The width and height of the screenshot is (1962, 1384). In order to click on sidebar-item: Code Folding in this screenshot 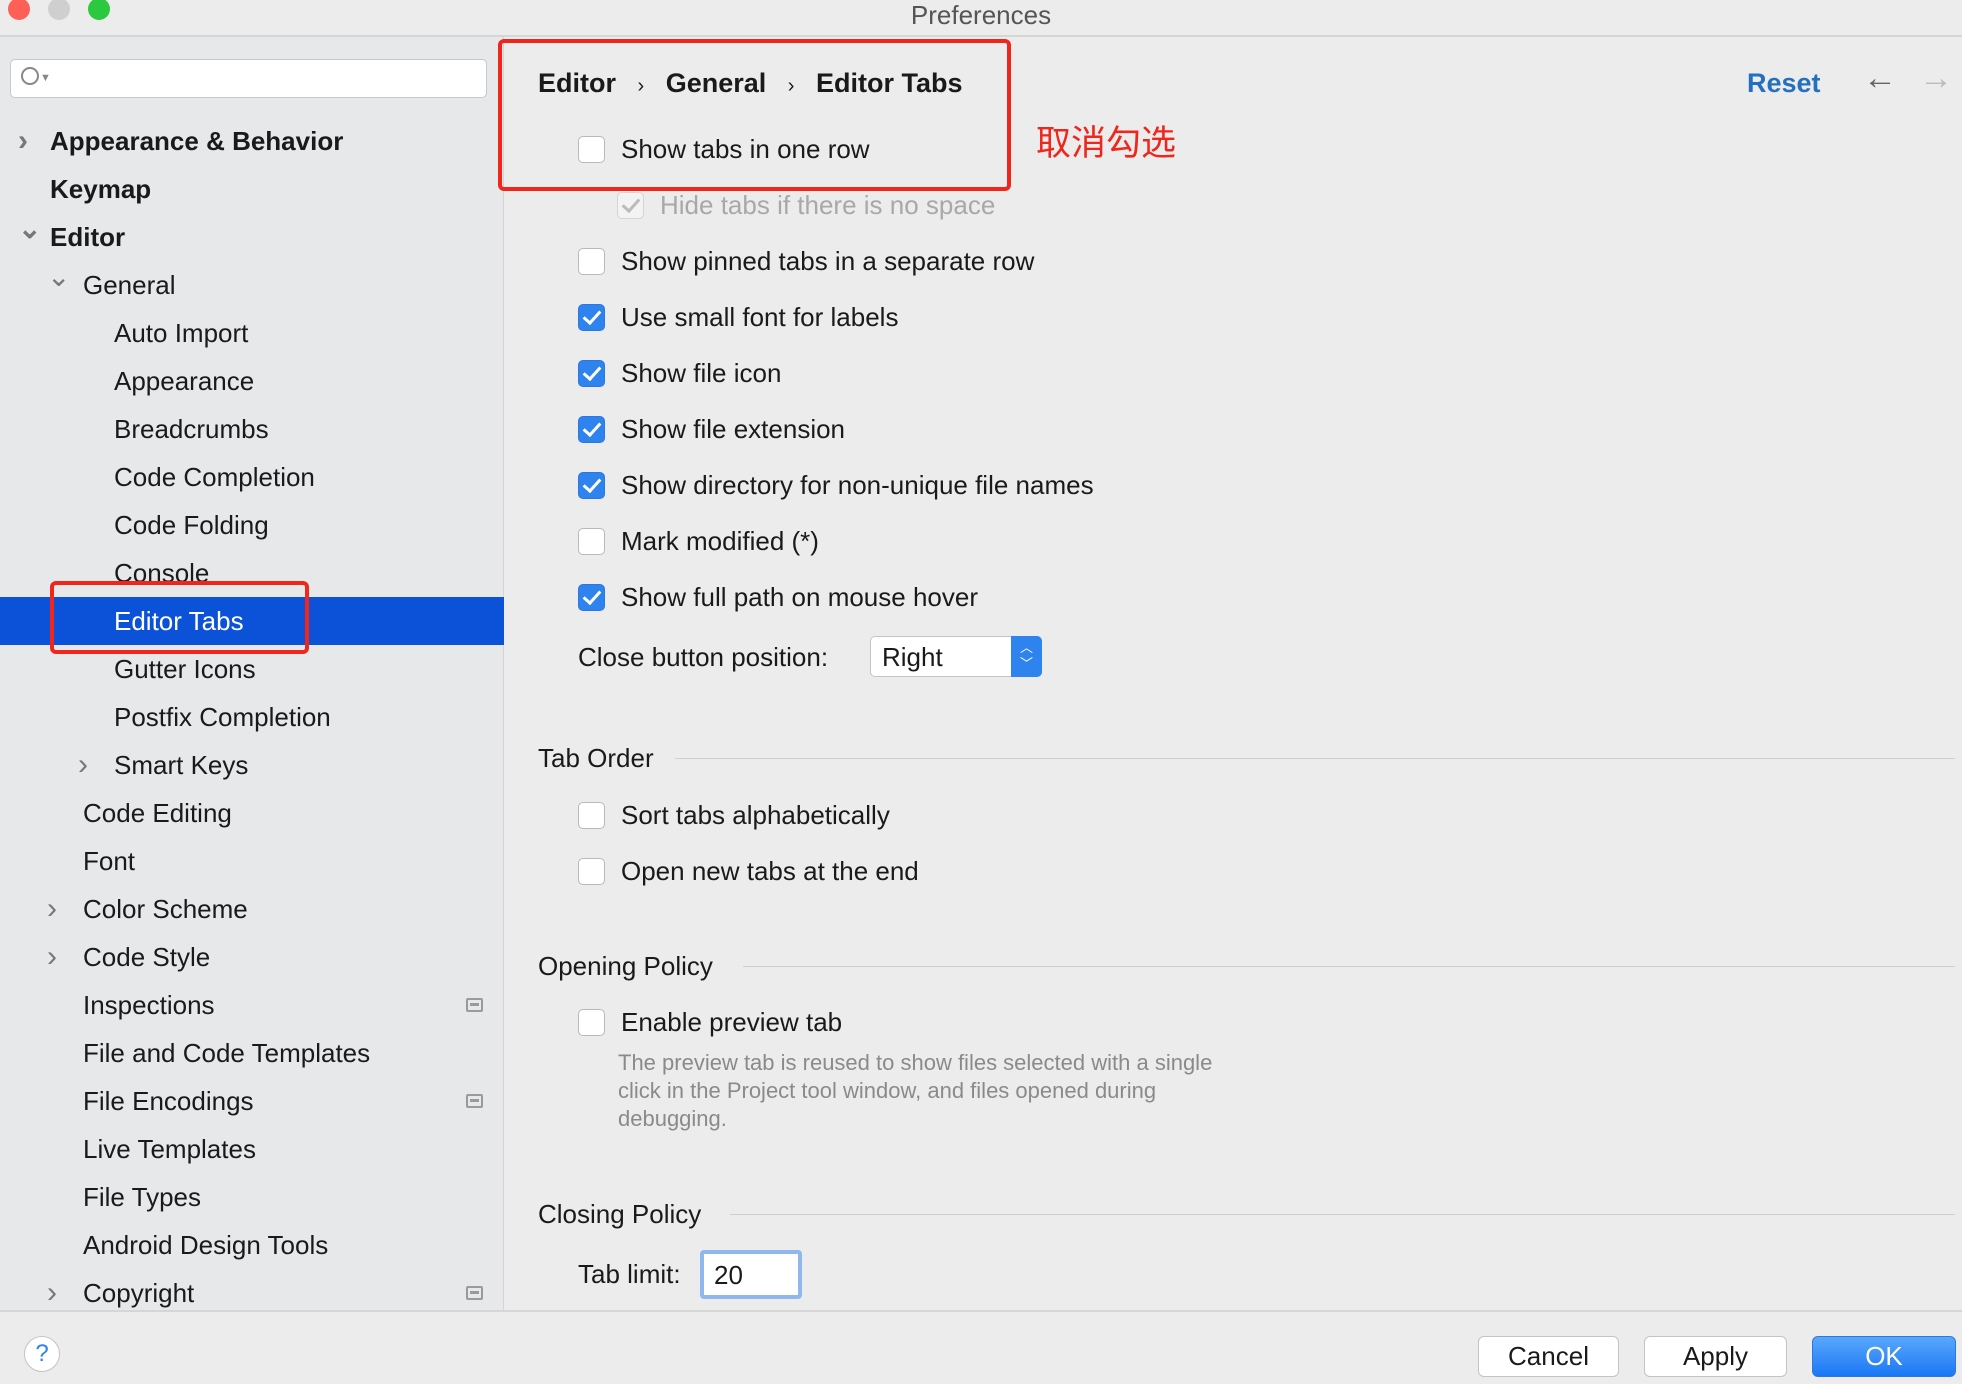, I will do `click(252, 525)`.